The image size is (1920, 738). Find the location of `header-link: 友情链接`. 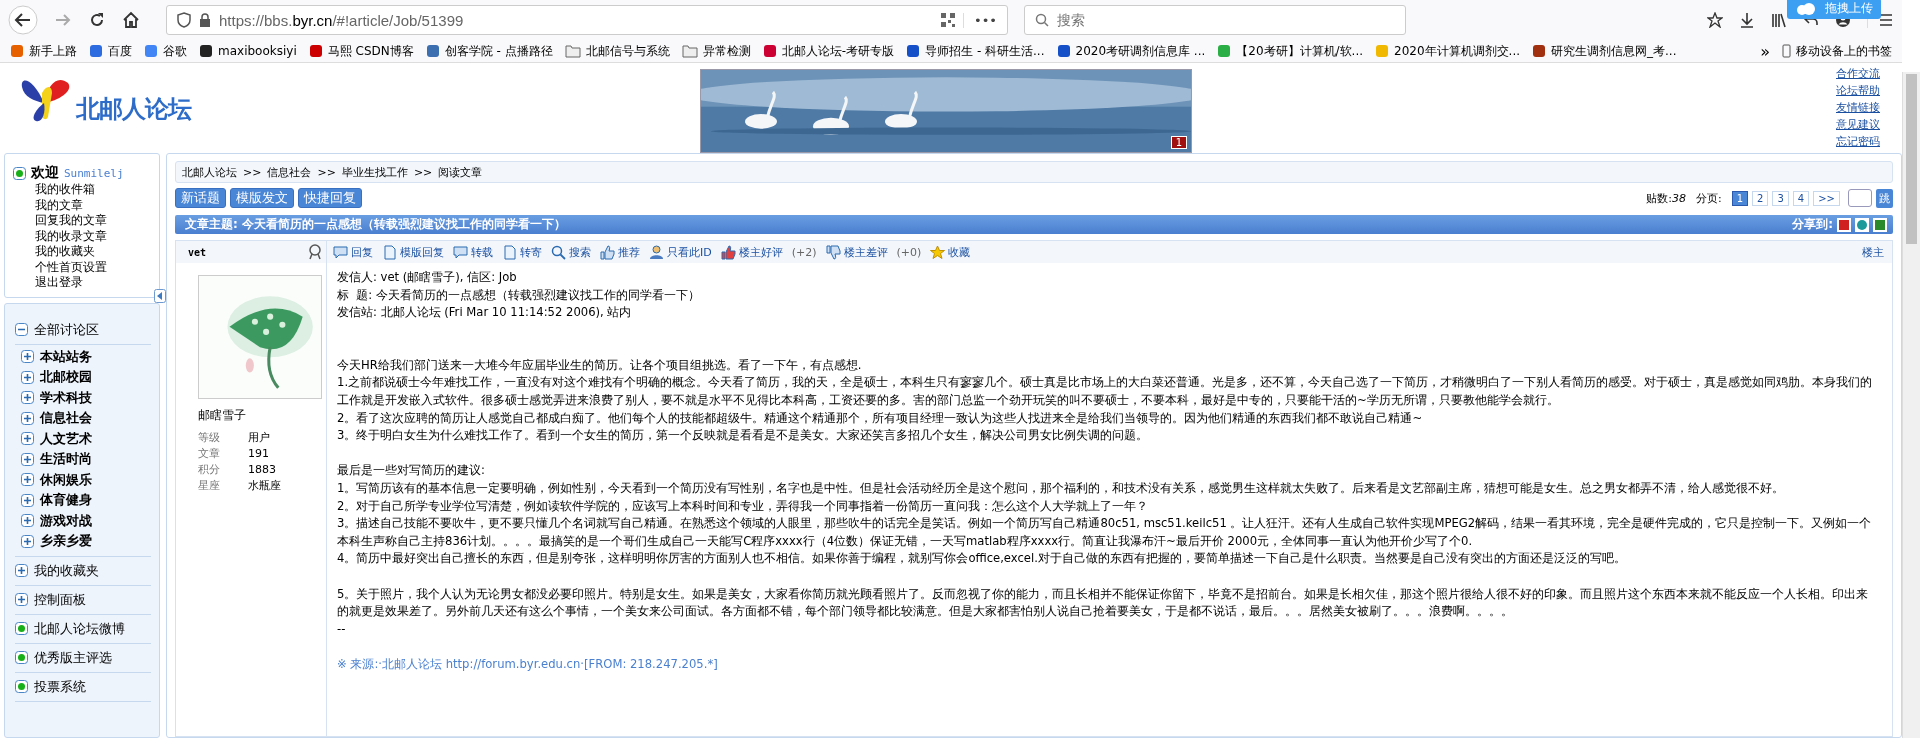

header-link: 友情链接 is located at coordinates (1858, 107).